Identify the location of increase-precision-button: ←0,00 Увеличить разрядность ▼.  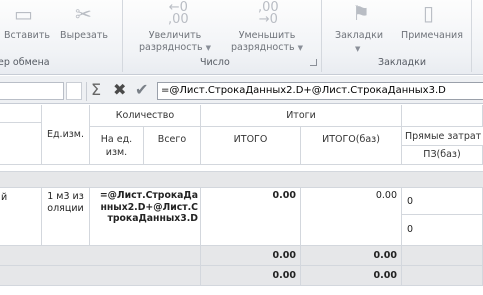
(175, 28).